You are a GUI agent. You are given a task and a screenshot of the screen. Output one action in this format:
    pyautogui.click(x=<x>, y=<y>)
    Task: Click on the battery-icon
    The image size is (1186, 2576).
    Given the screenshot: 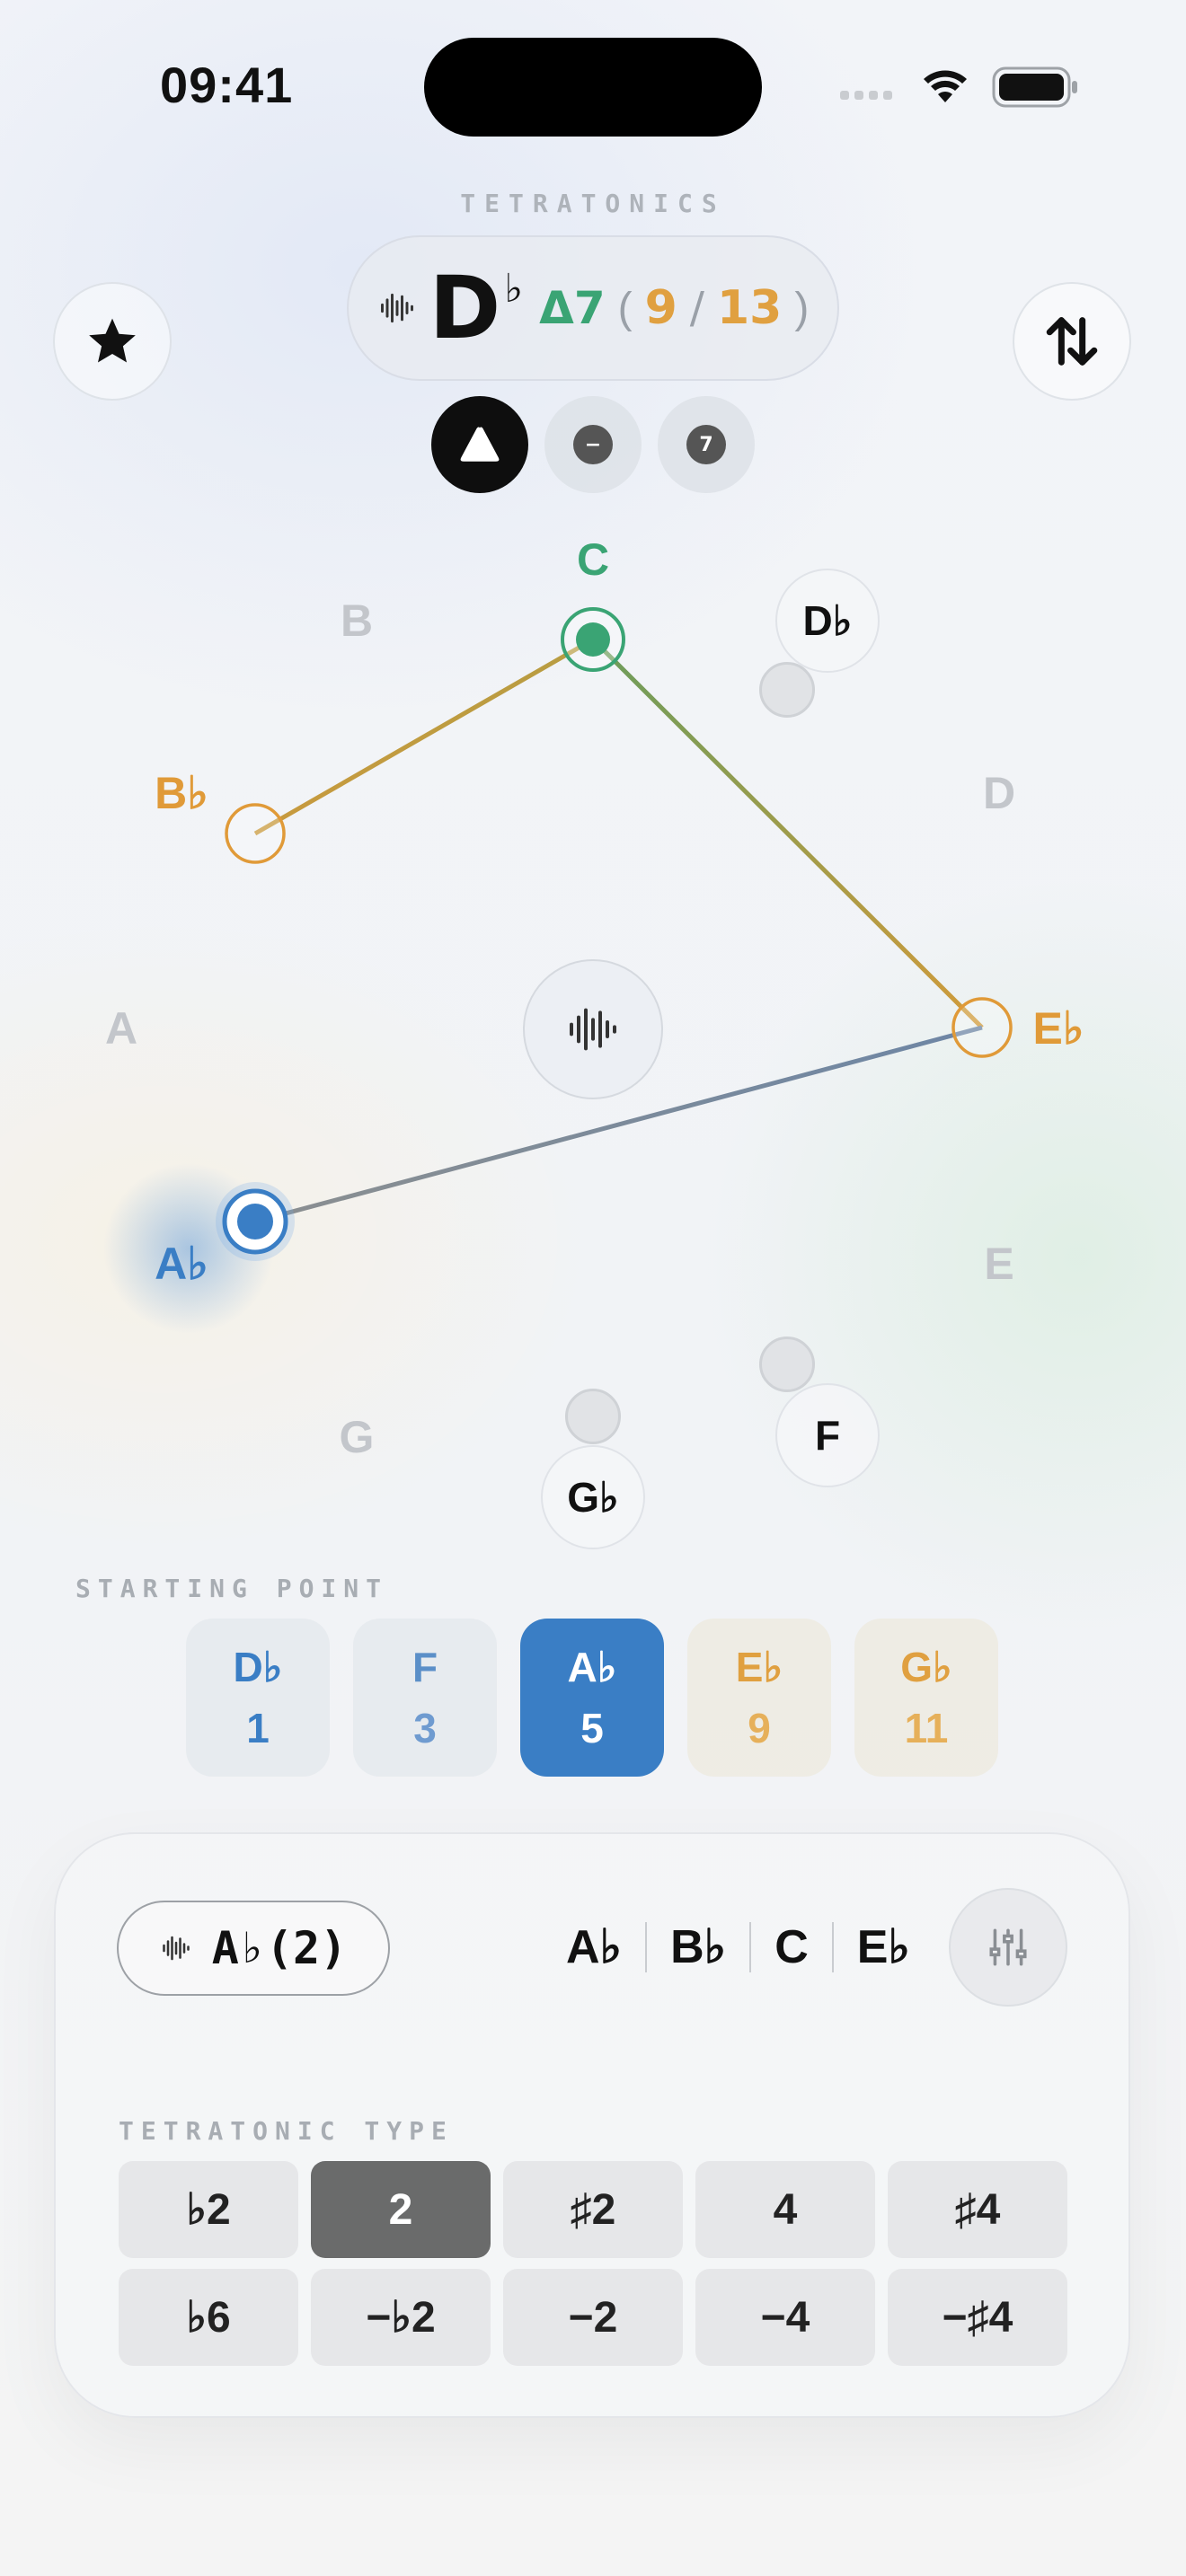 What is the action you would take?
    pyautogui.click(x=1034, y=87)
    